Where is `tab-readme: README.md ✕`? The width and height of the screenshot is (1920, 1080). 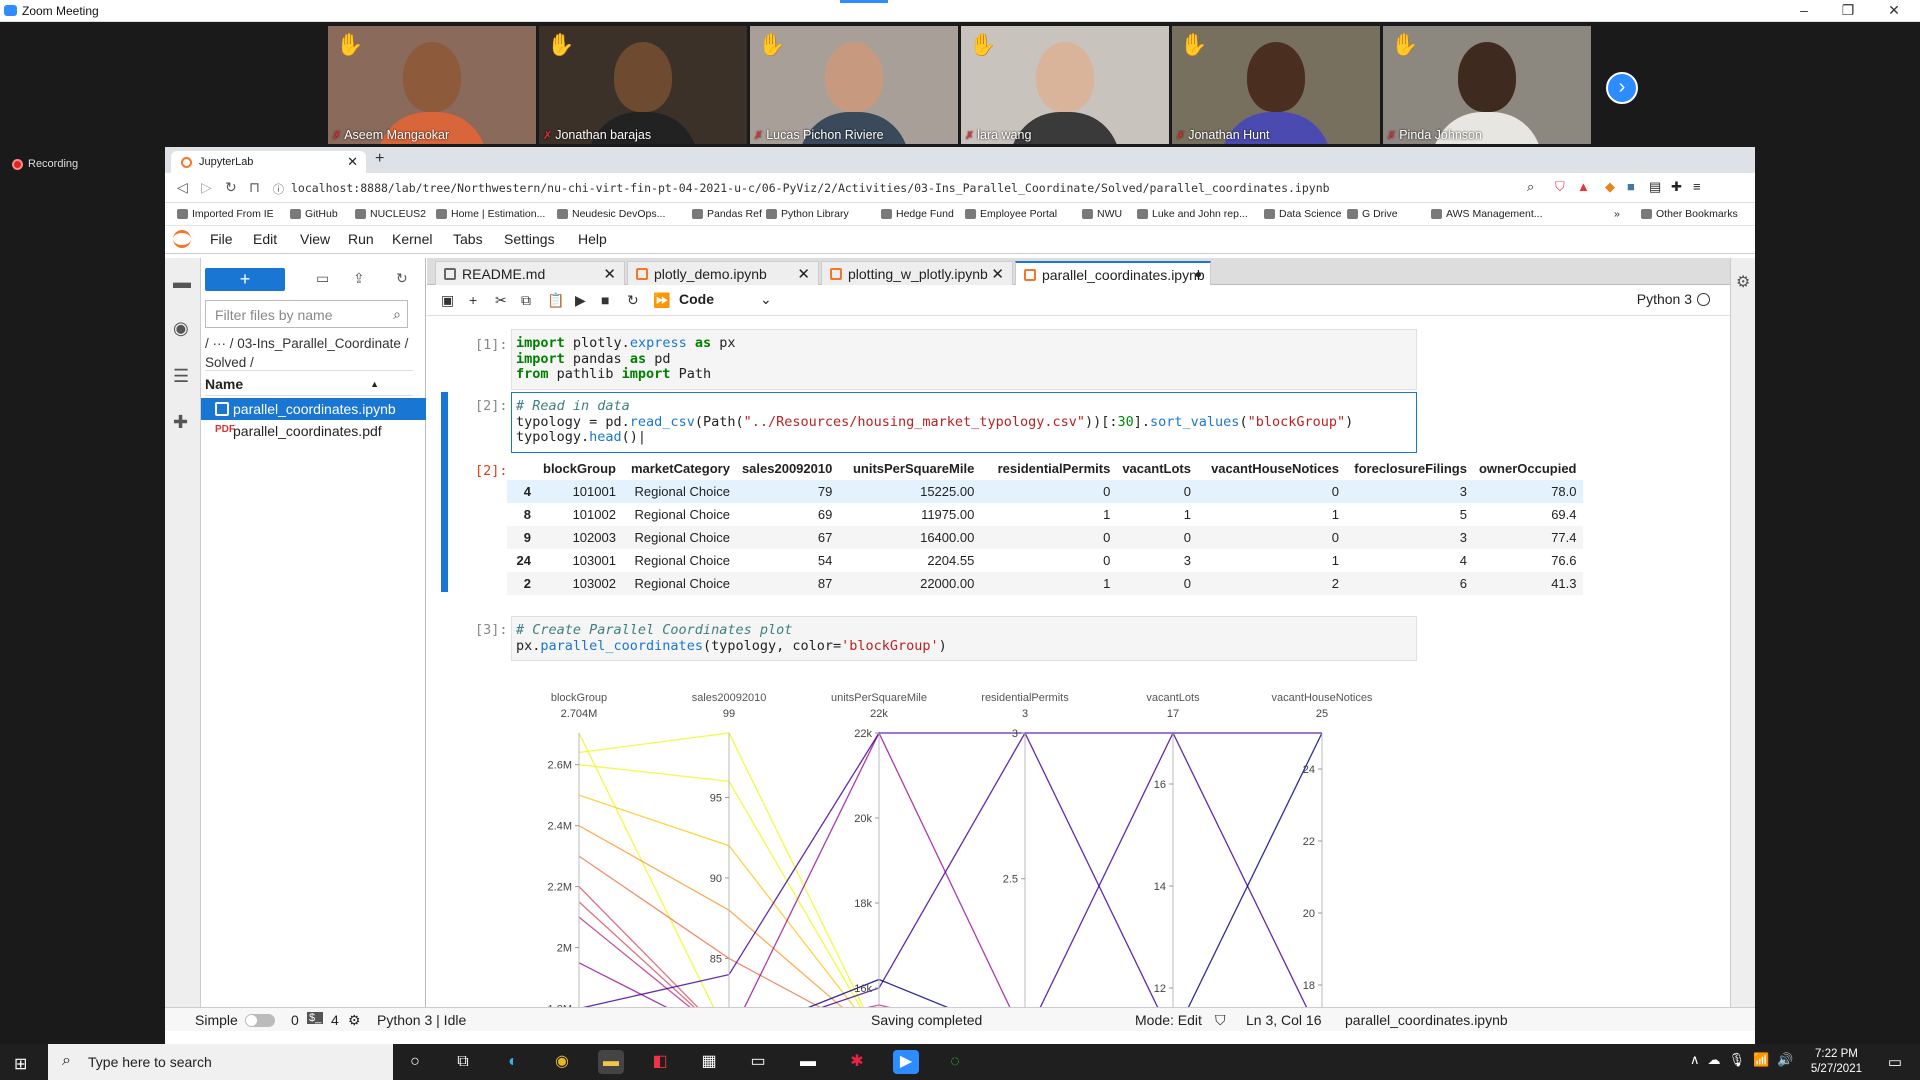
tab-readme: README.md ✕ is located at coordinates (530, 273).